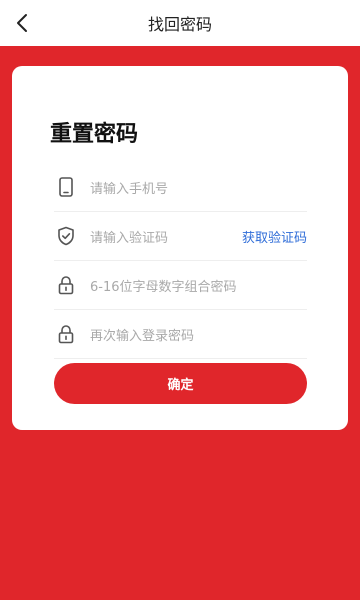 This screenshot has width=360, height=600. Describe the element at coordinates (163, 287) in the screenshot. I see `new-password-placeholder: 6-16位字母数字组合密码` at that location.